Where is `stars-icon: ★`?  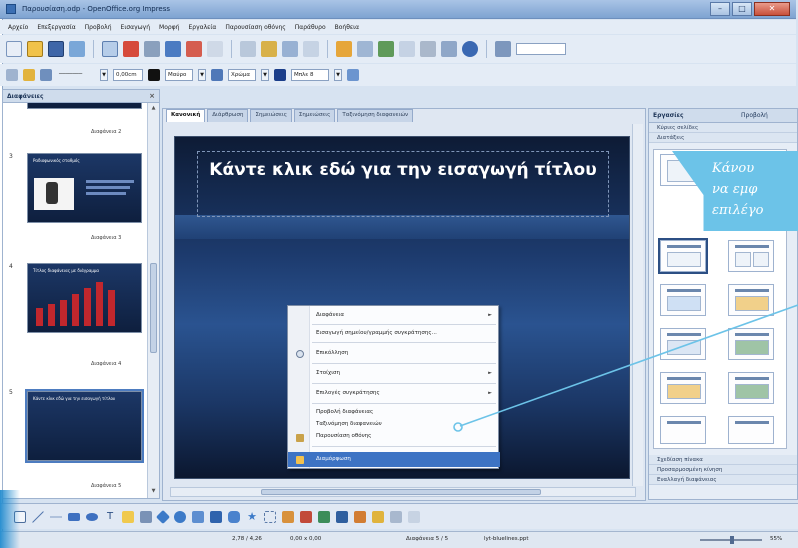
stars-icon: ★ is located at coordinates (252, 516).